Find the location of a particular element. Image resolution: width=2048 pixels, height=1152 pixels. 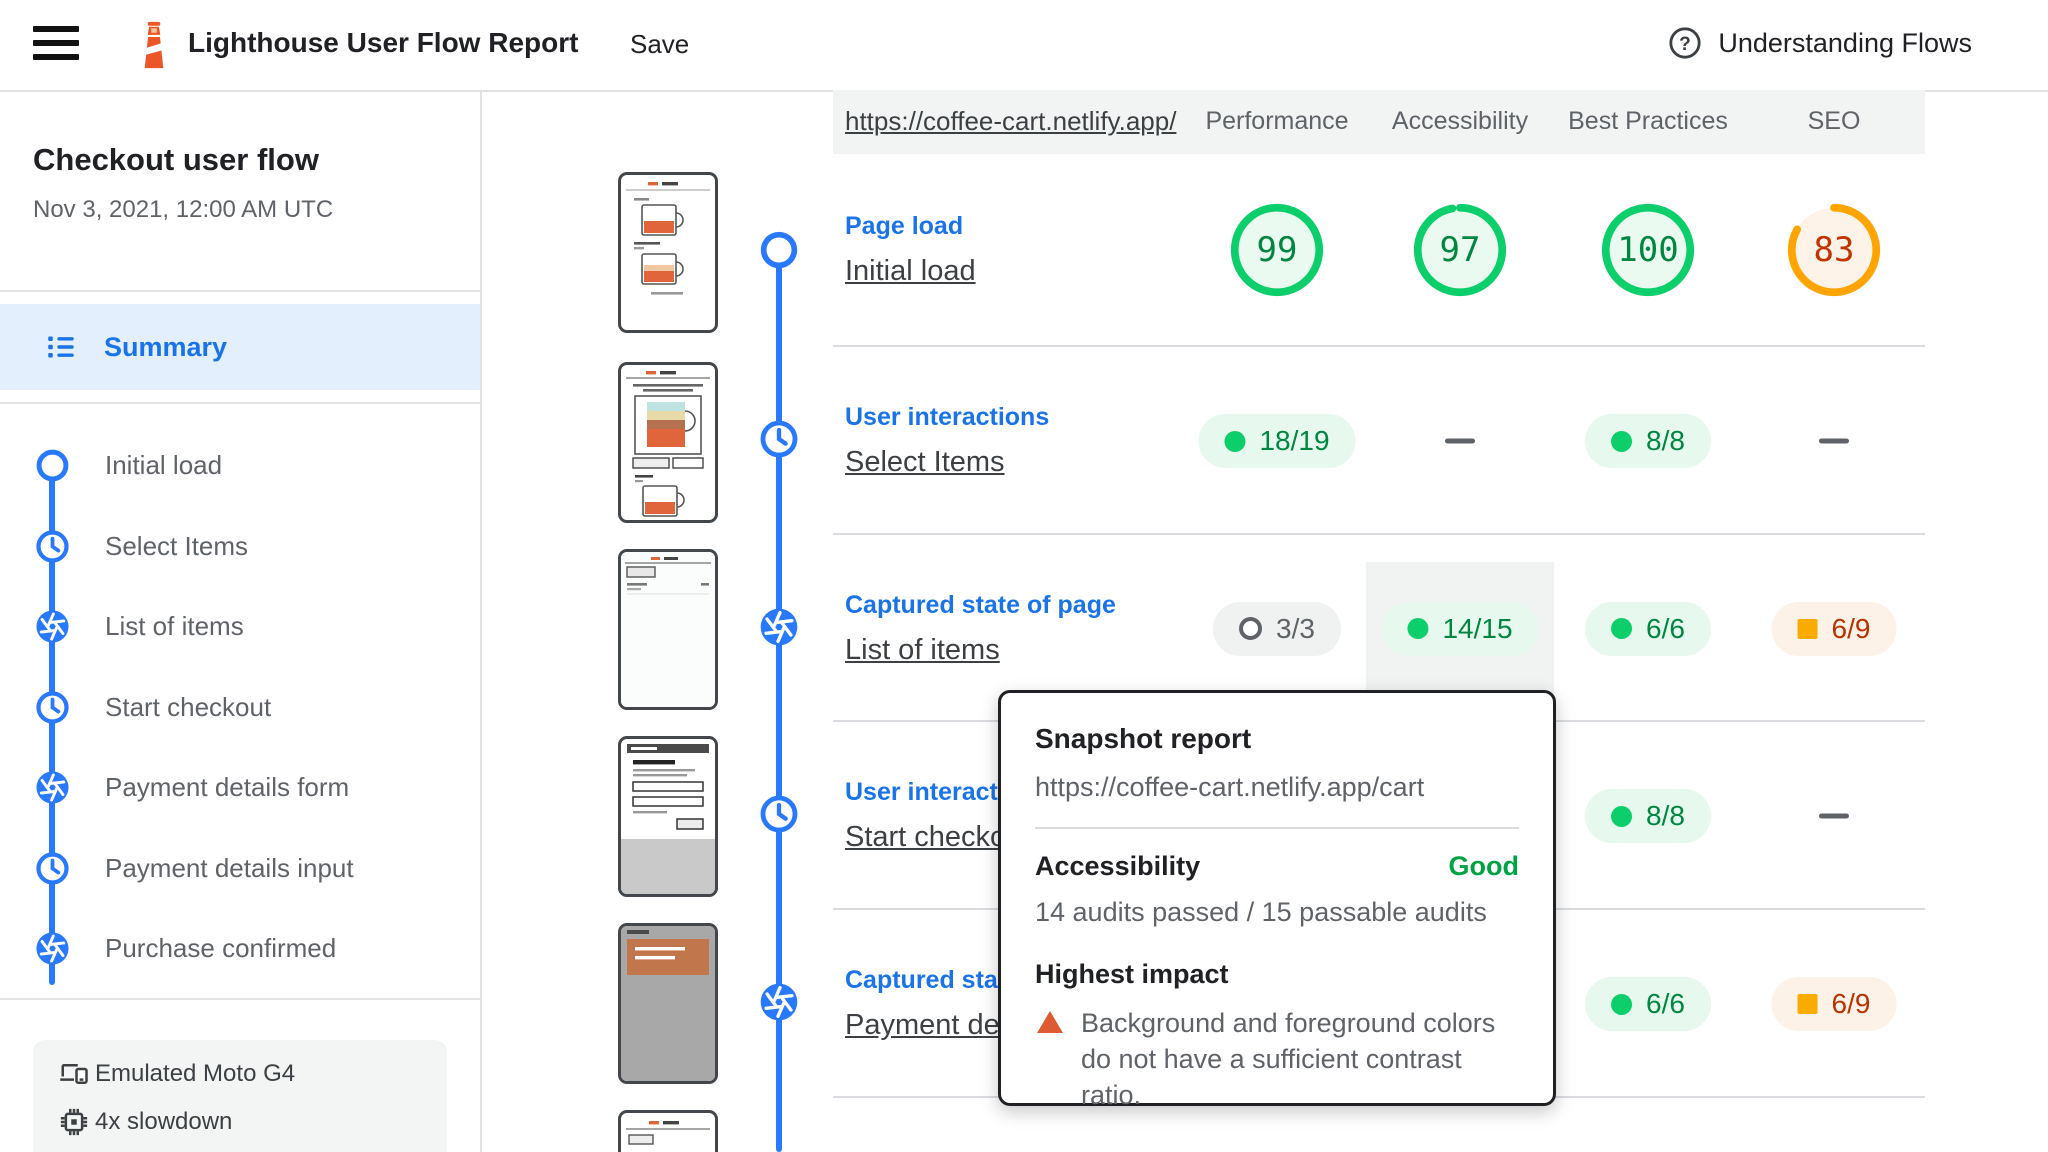

screenshot-thumbnail-payment-details-input is located at coordinates (668, 1003).